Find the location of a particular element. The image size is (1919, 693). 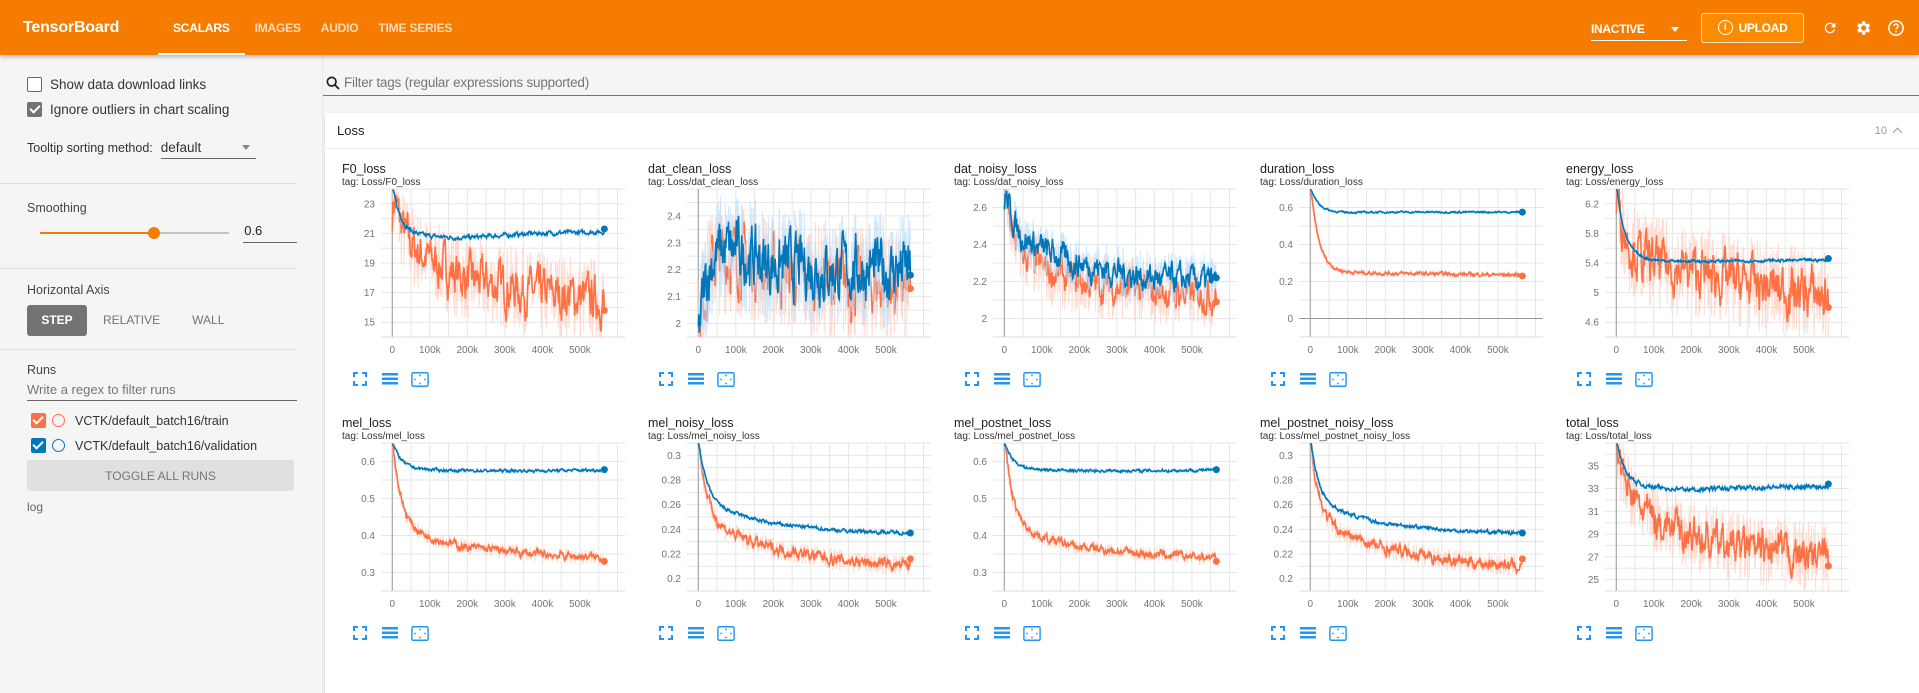

y-tick-label: 0.4 is located at coordinates (1286, 245).